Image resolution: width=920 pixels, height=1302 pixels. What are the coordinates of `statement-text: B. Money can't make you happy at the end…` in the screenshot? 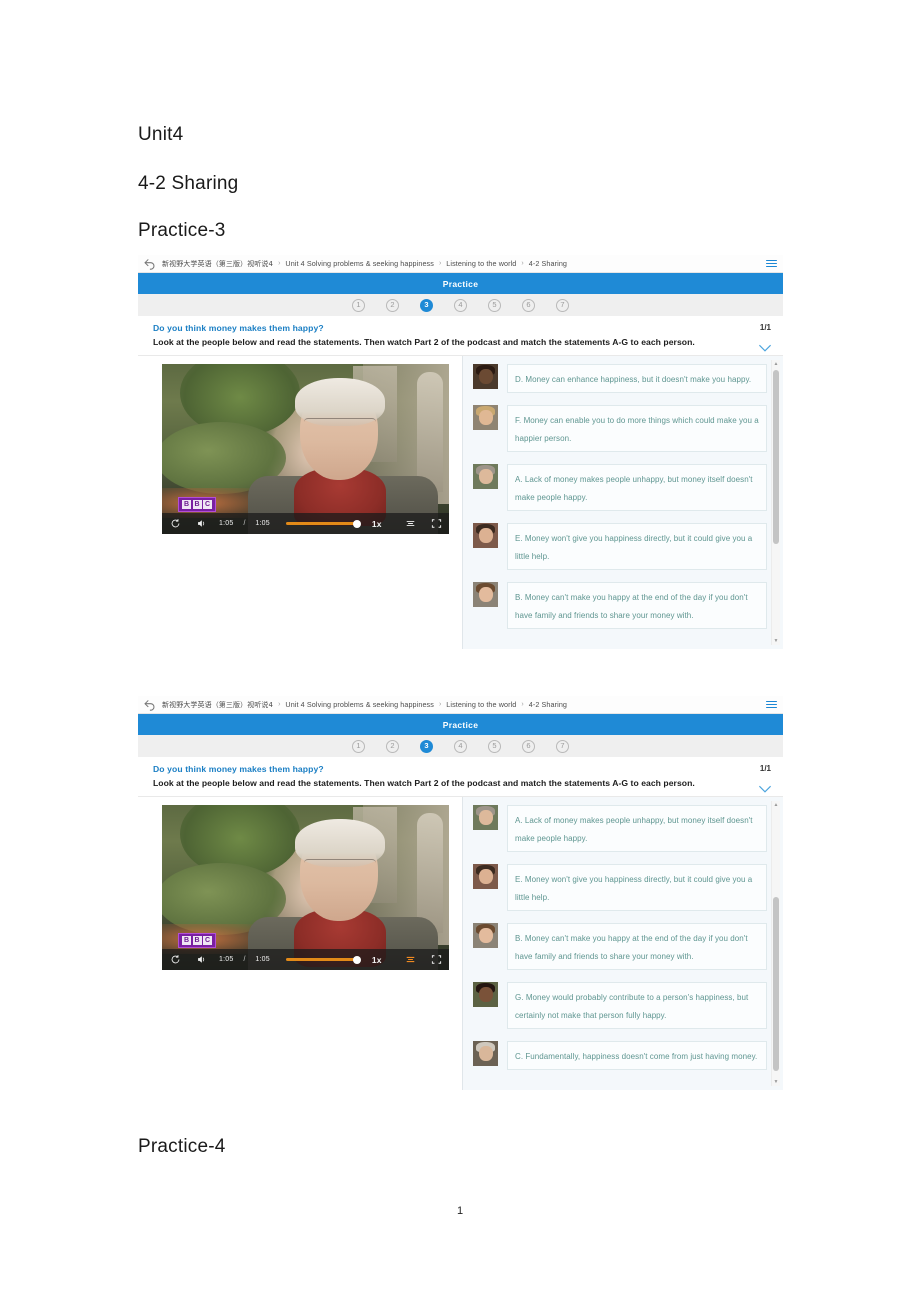 It's located at (631, 947).